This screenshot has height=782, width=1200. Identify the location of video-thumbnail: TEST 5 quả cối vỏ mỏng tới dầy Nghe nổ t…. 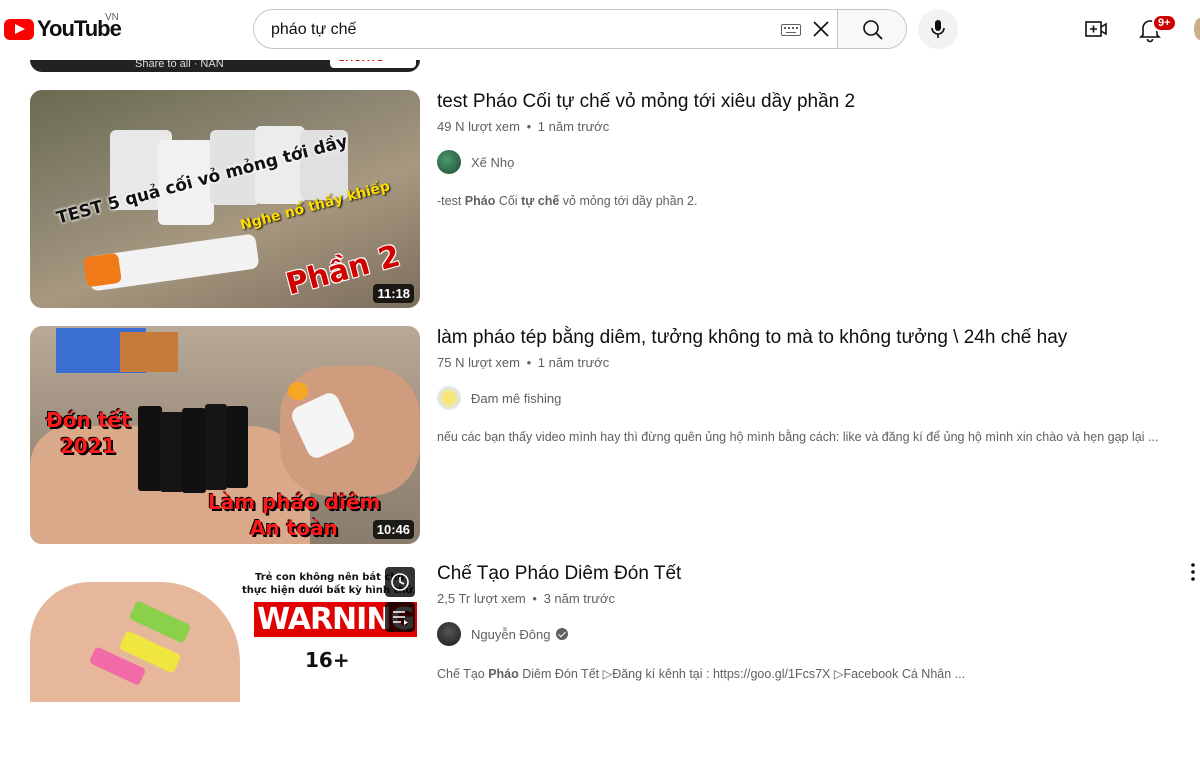
(225, 199).